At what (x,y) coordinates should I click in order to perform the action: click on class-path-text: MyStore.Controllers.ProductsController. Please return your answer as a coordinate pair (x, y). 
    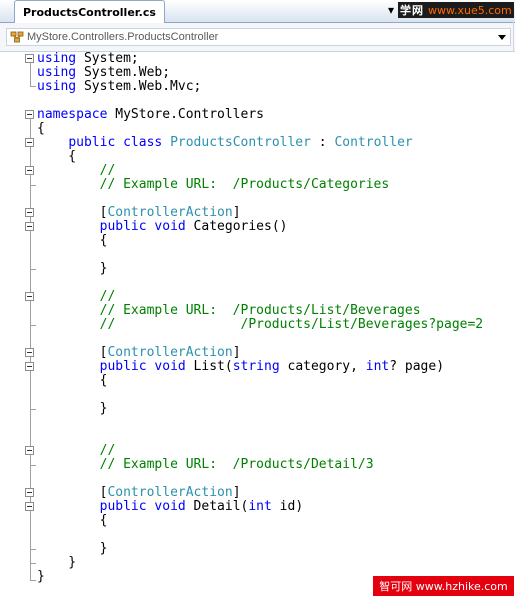
    Looking at the image, I should click on (123, 37).